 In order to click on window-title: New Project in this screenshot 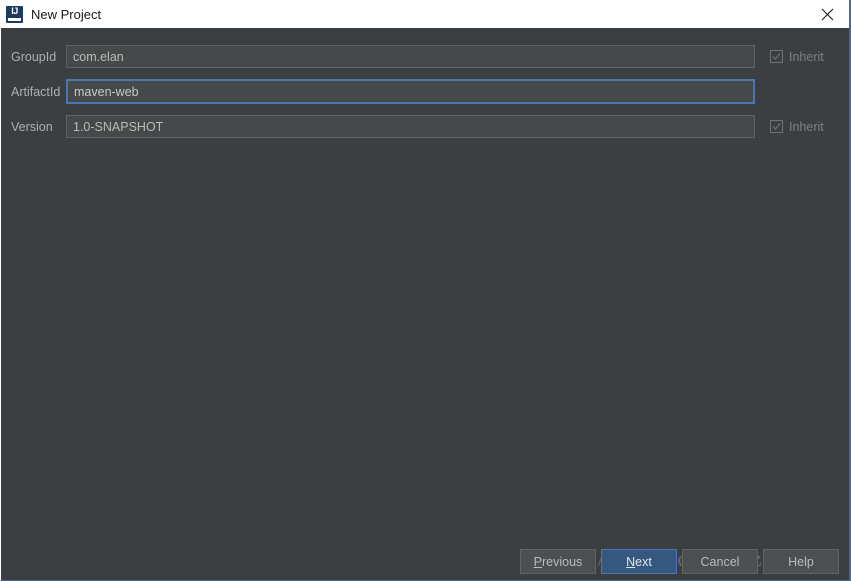, I will do `click(66, 14)`.